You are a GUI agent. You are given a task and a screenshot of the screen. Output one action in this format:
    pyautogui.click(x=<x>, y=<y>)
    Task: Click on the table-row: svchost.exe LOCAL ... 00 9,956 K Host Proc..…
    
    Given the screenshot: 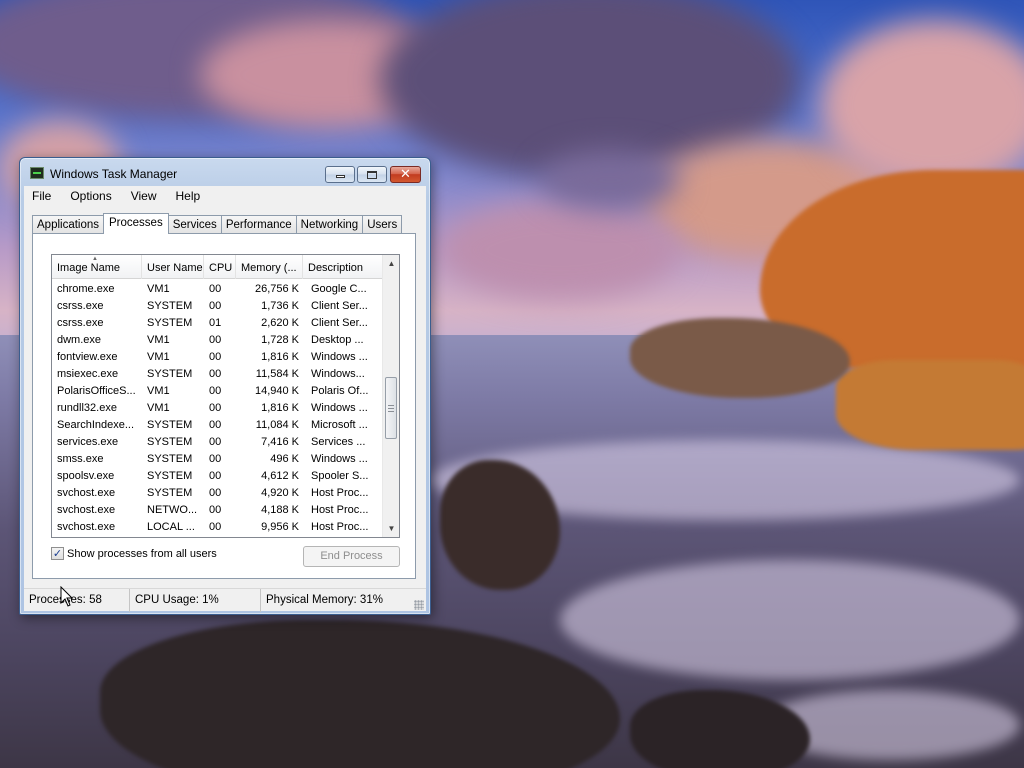 What is the action you would take?
    pyautogui.click(x=217, y=527)
    